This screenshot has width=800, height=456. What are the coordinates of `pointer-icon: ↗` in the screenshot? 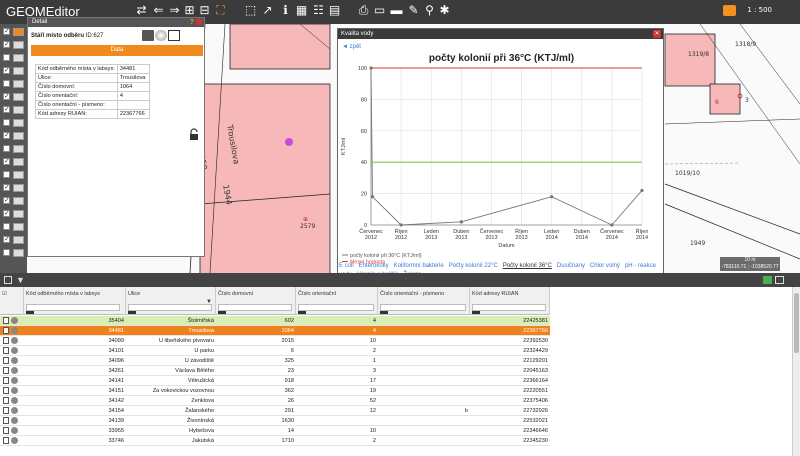 It's located at (267, 10).